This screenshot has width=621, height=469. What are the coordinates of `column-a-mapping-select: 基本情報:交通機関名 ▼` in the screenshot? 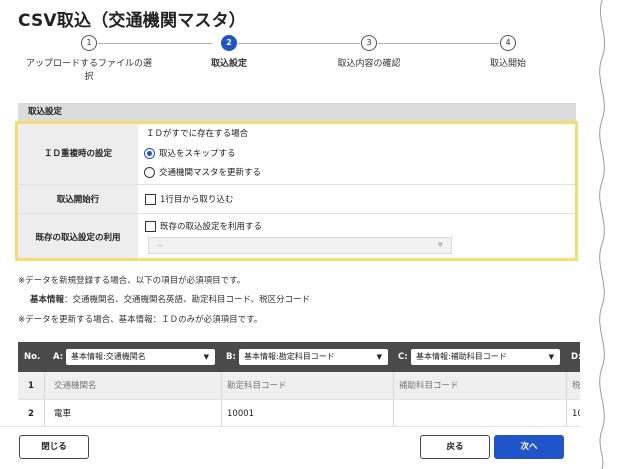 It's located at (140, 357).